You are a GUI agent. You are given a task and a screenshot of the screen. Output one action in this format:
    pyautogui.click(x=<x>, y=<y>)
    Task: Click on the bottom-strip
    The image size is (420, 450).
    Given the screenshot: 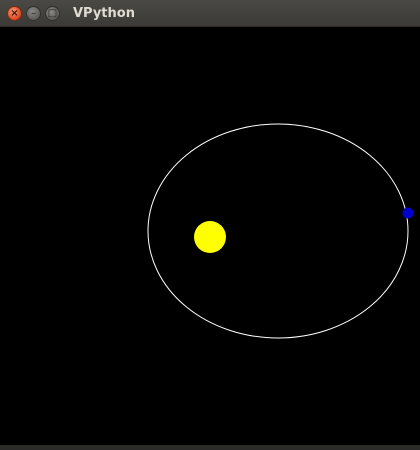 What is the action you would take?
    pyautogui.click(x=210, y=447)
    